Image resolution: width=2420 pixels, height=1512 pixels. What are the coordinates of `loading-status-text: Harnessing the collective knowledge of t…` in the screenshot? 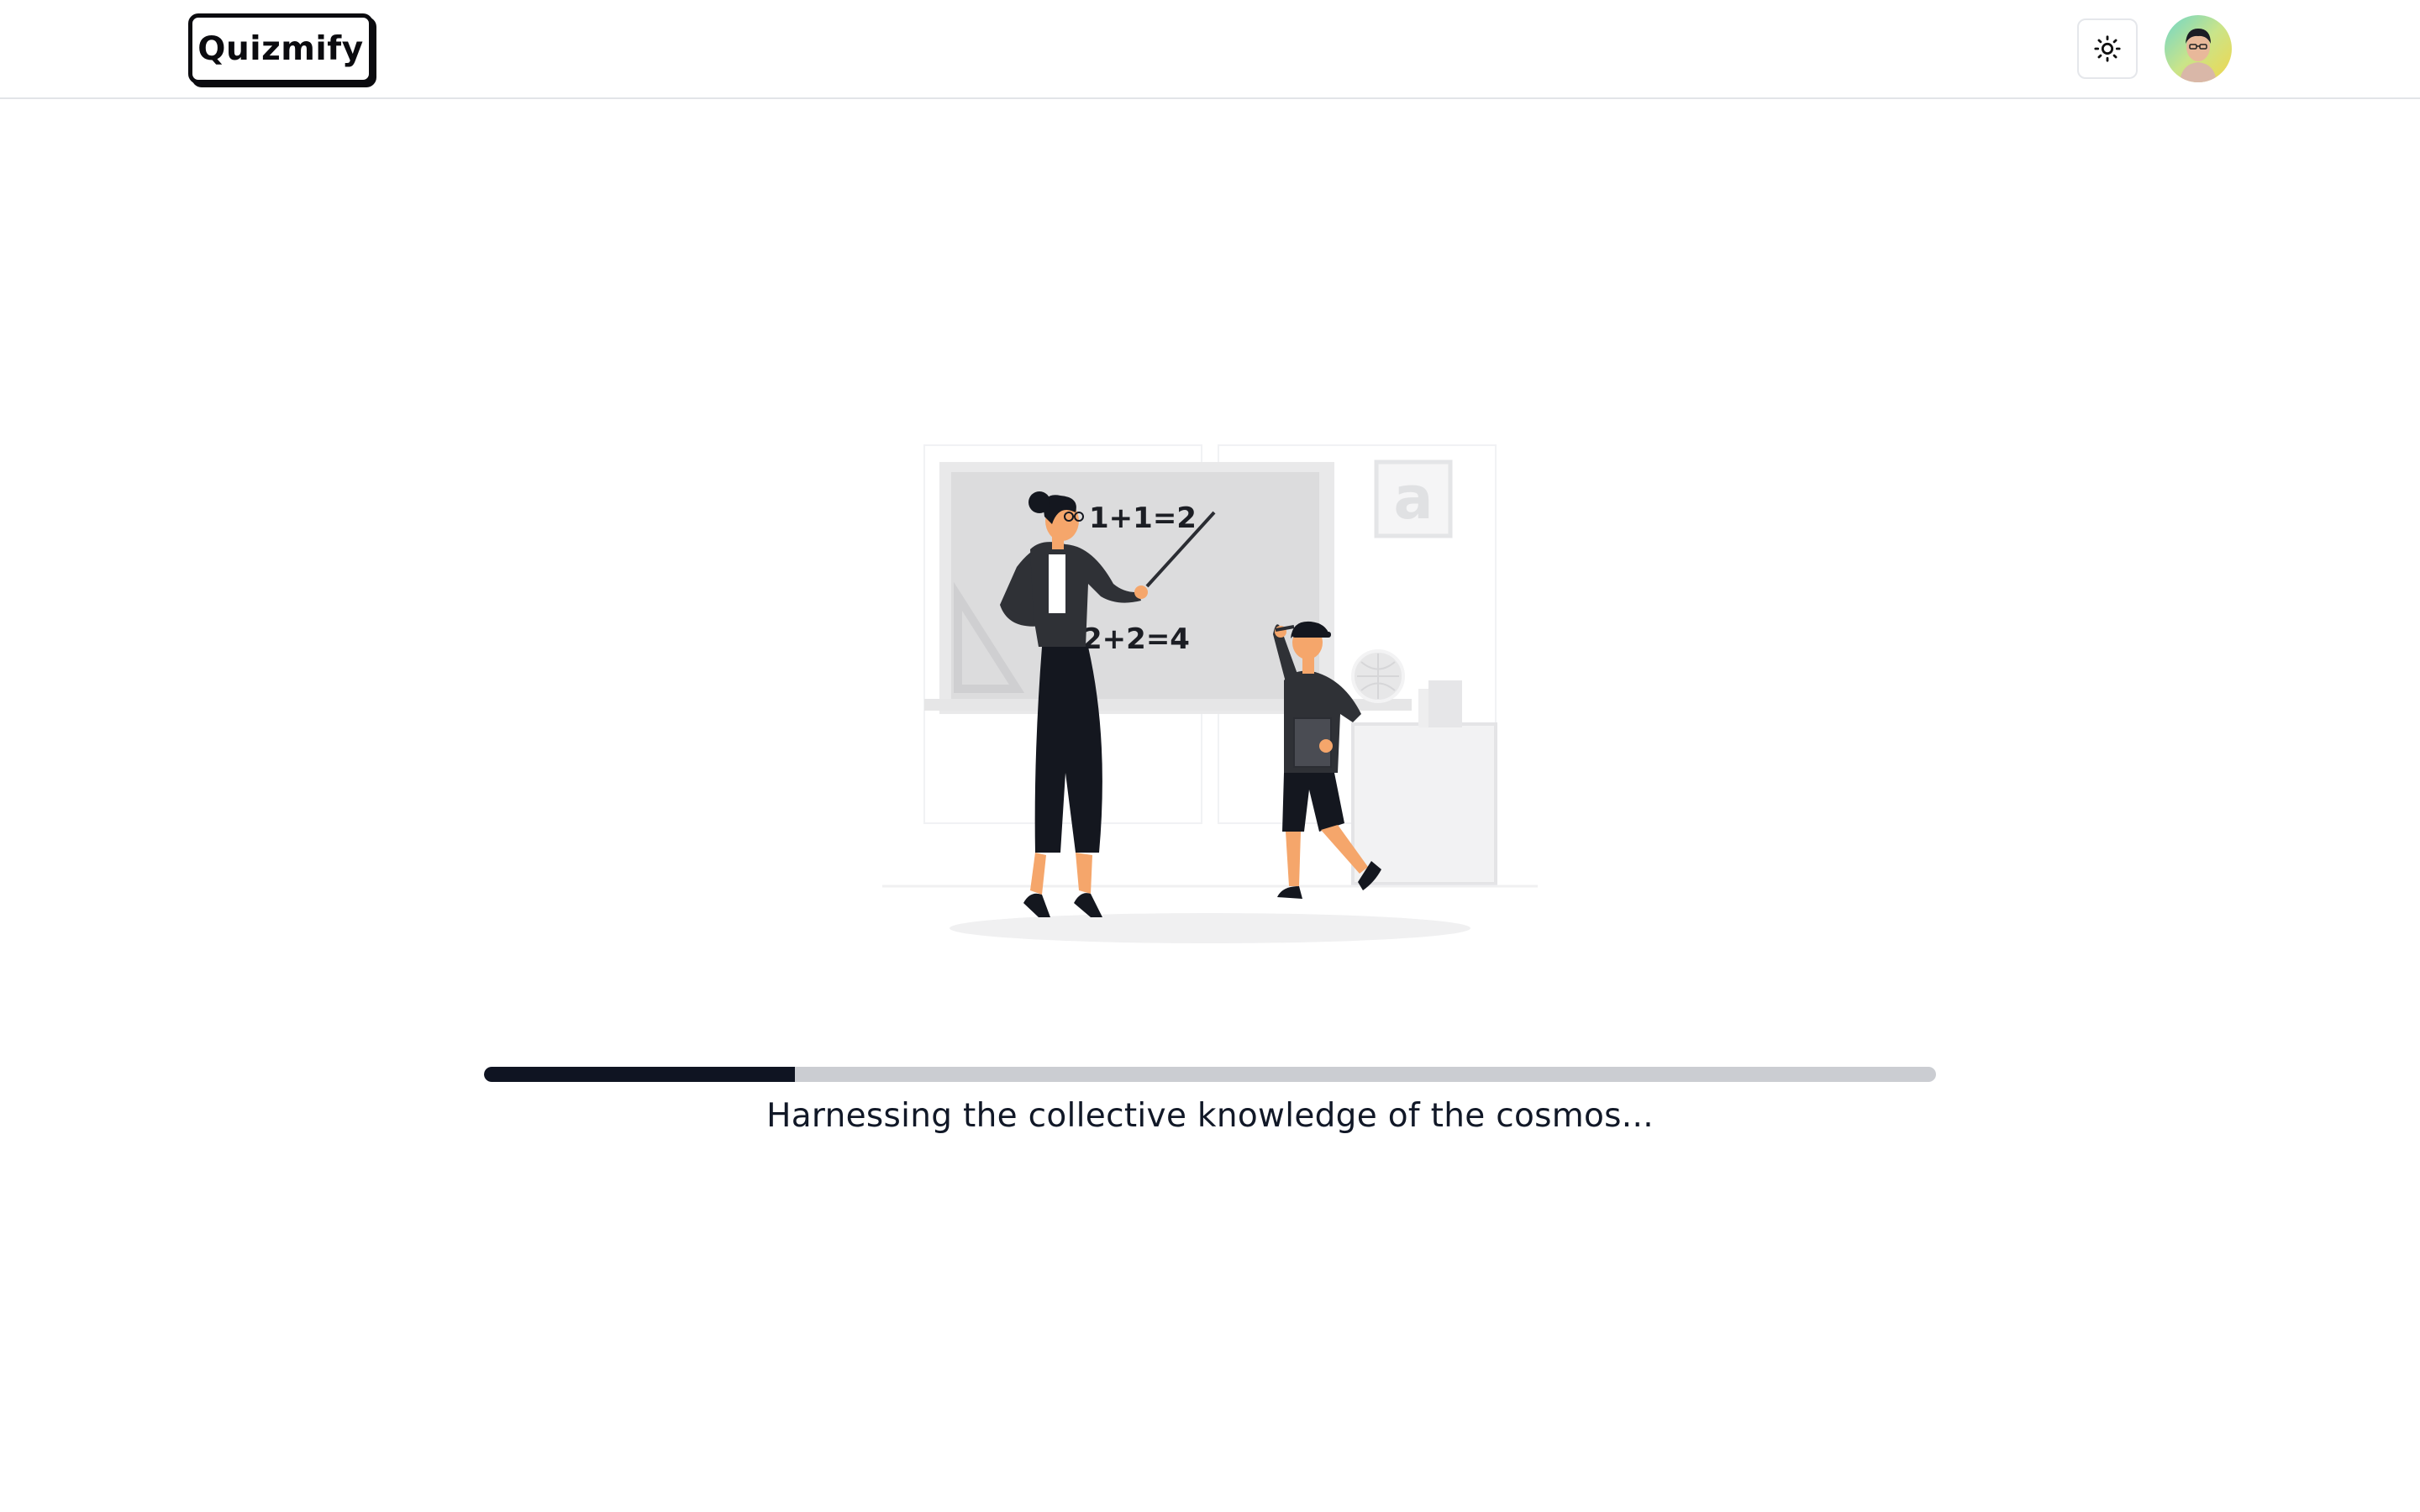 It's located at (1210, 1116).